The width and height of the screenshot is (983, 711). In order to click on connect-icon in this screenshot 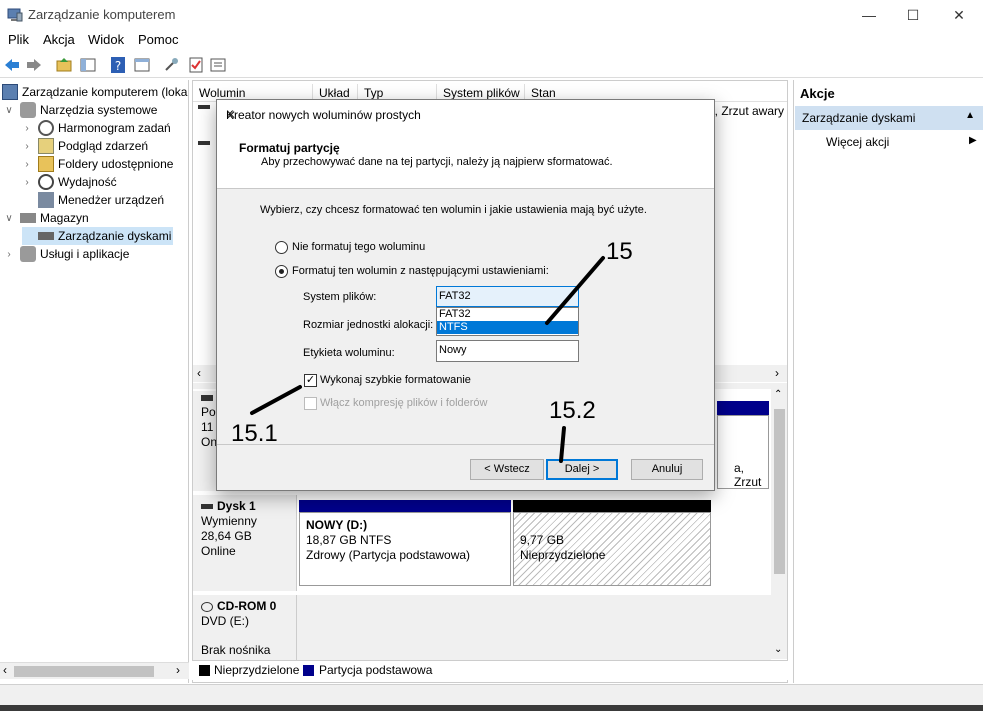, I will do `click(172, 65)`.